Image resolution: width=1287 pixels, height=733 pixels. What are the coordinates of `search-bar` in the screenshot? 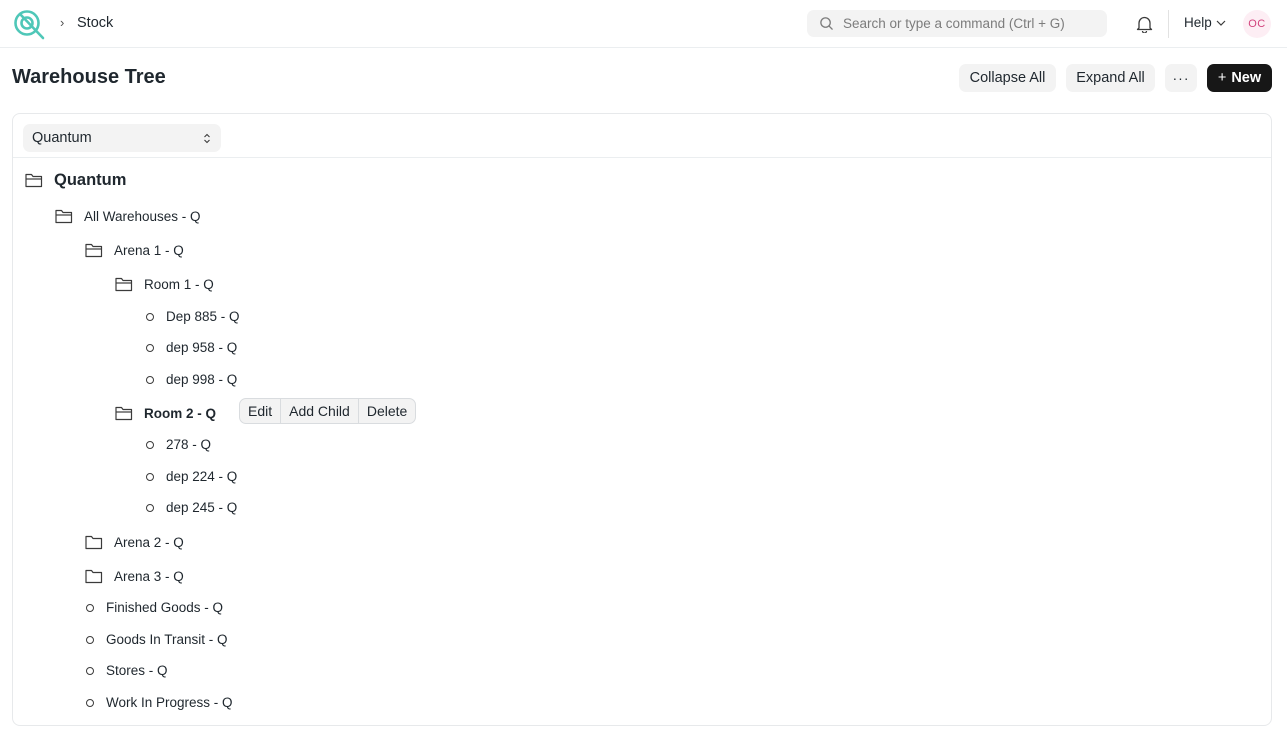 It's located at (957, 23).